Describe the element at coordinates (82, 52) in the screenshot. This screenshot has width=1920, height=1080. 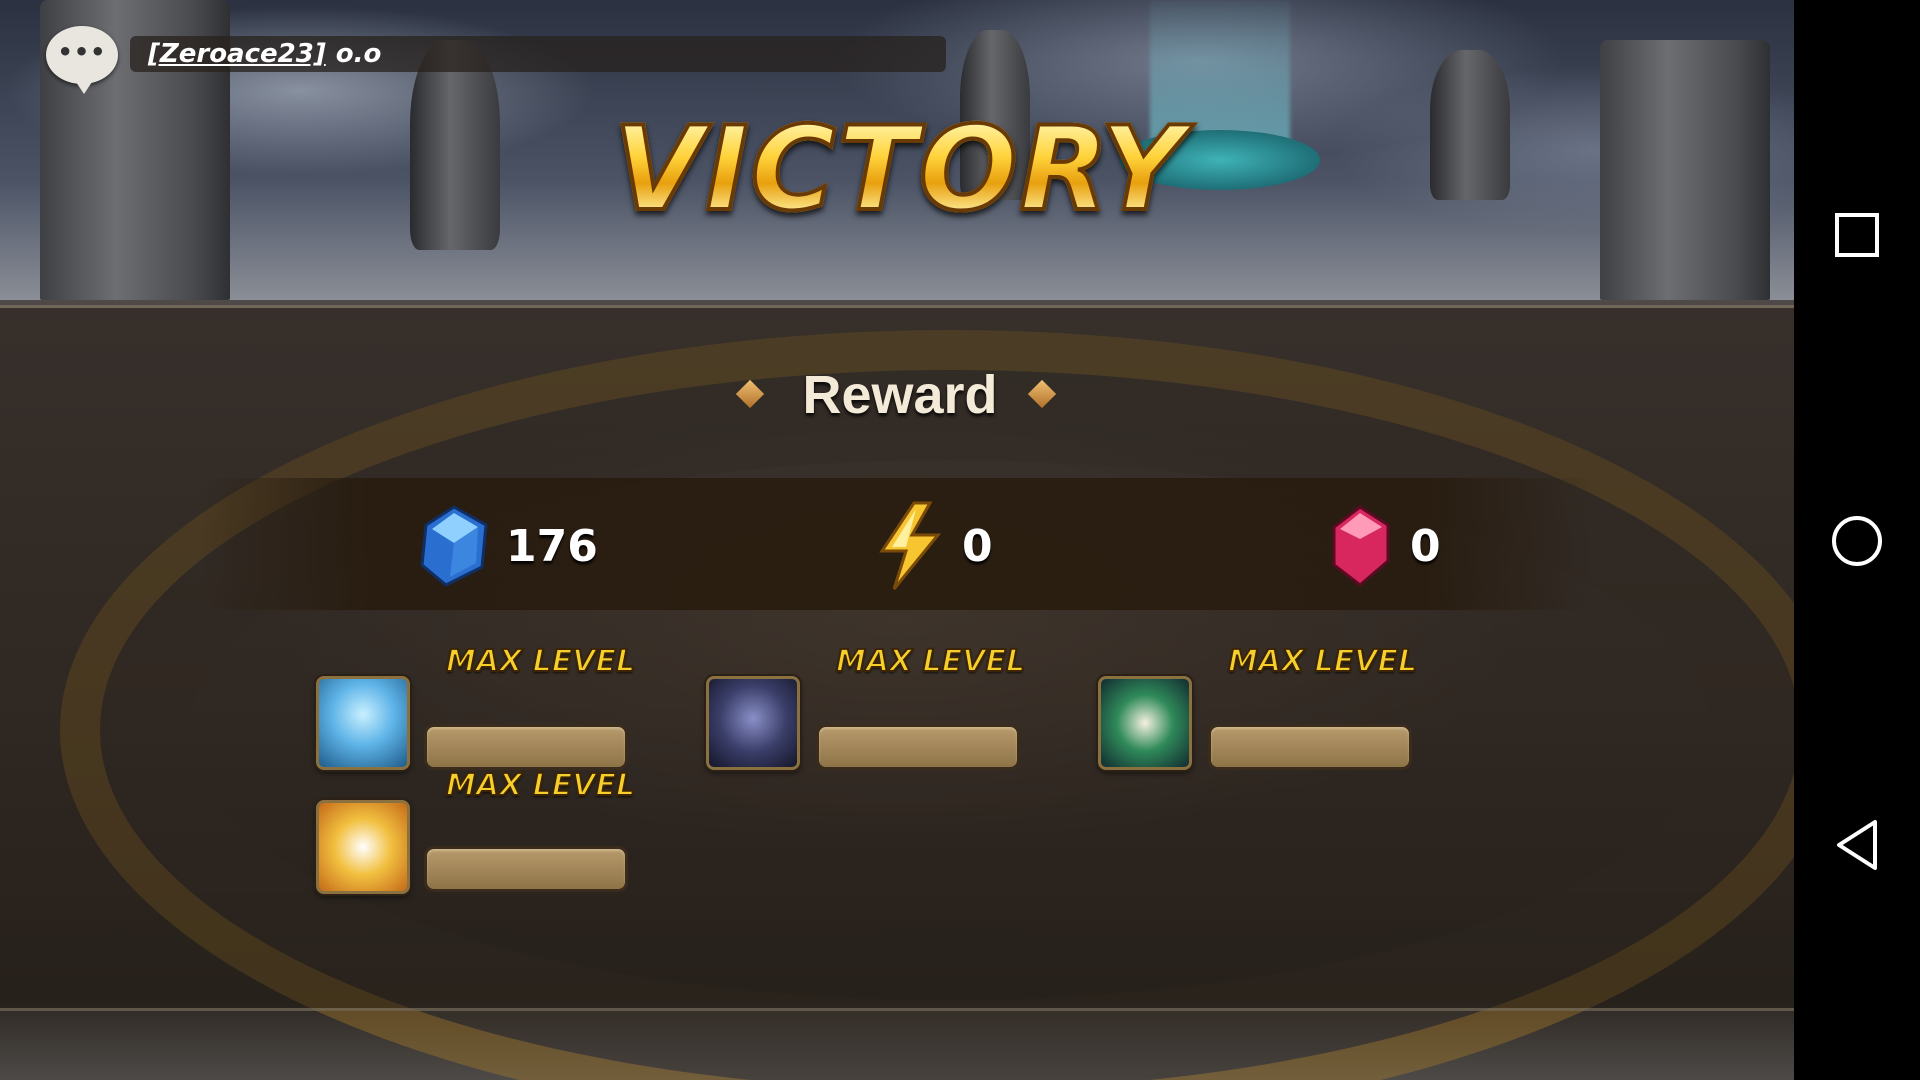
I see `chat-dots: •••` at that location.